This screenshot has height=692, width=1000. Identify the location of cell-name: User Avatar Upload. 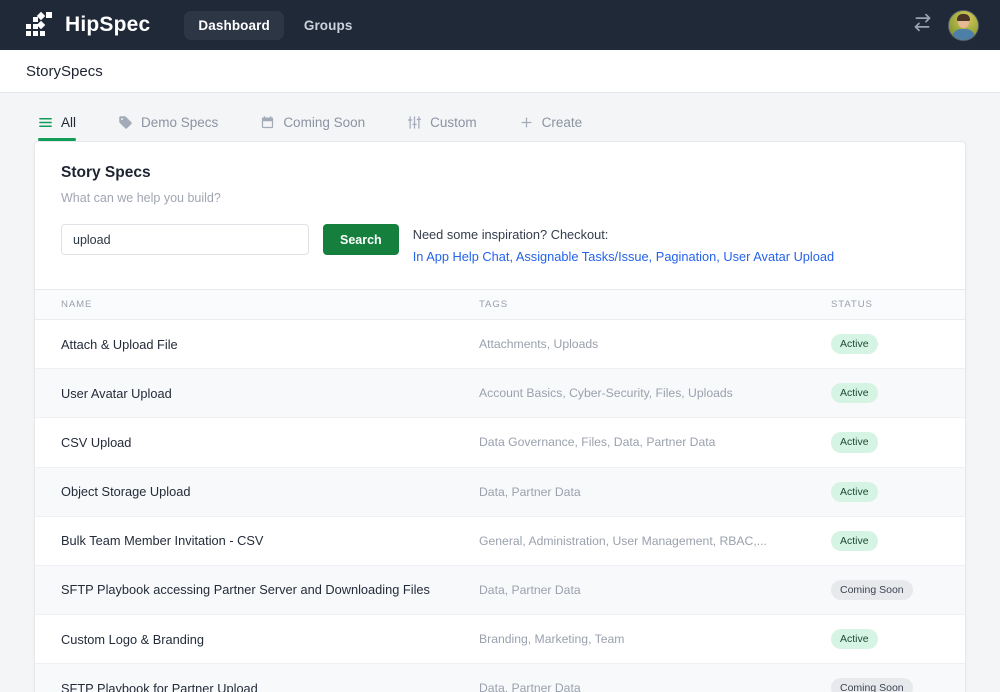
(257, 393).